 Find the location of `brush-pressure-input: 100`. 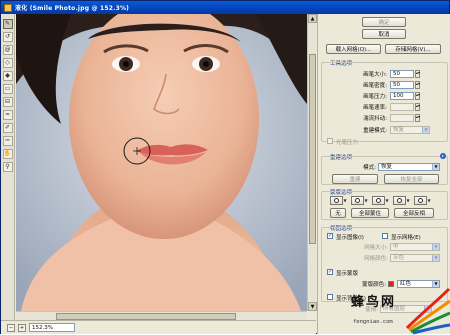

brush-pressure-input: 100 is located at coordinates (402, 96).